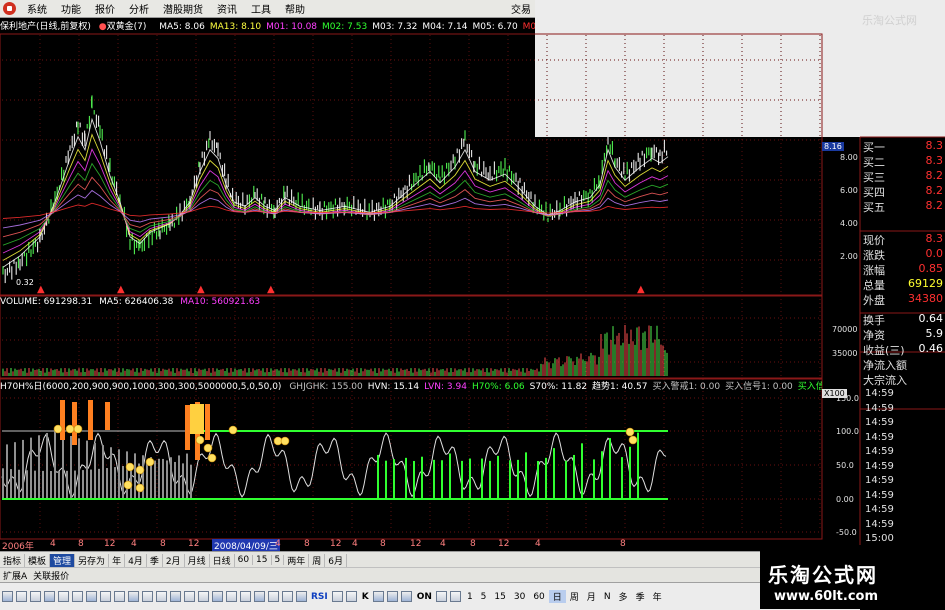 This screenshot has width=945, height=610. Describe the element at coordinates (902, 364) in the screenshot. I see `stat-row: 净流入额` at that location.